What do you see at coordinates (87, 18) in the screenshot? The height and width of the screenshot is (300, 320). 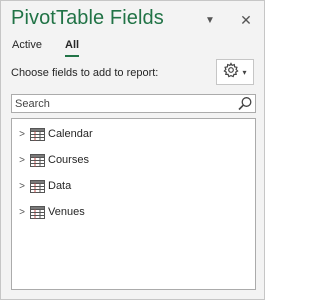 I see `pane-title: PivotTable Fields` at bounding box center [87, 18].